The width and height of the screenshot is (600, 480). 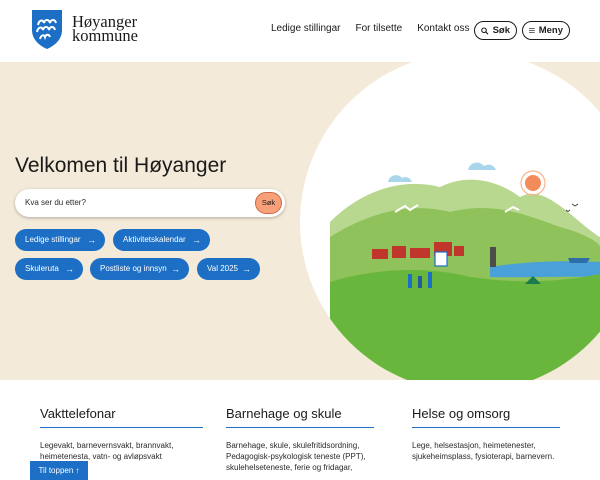 I want to click on search-icon, so click(x=485, y=30).